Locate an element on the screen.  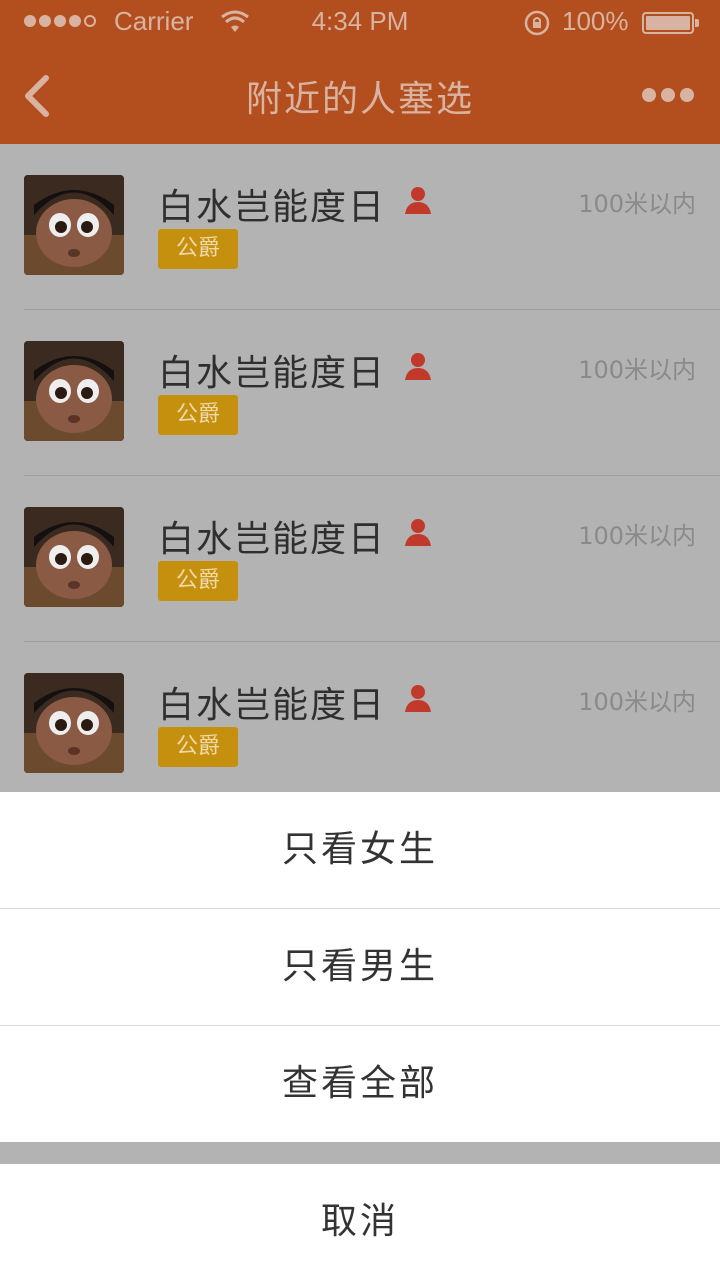
cancel-button: 取消 is located at coordinates (360, 1222).